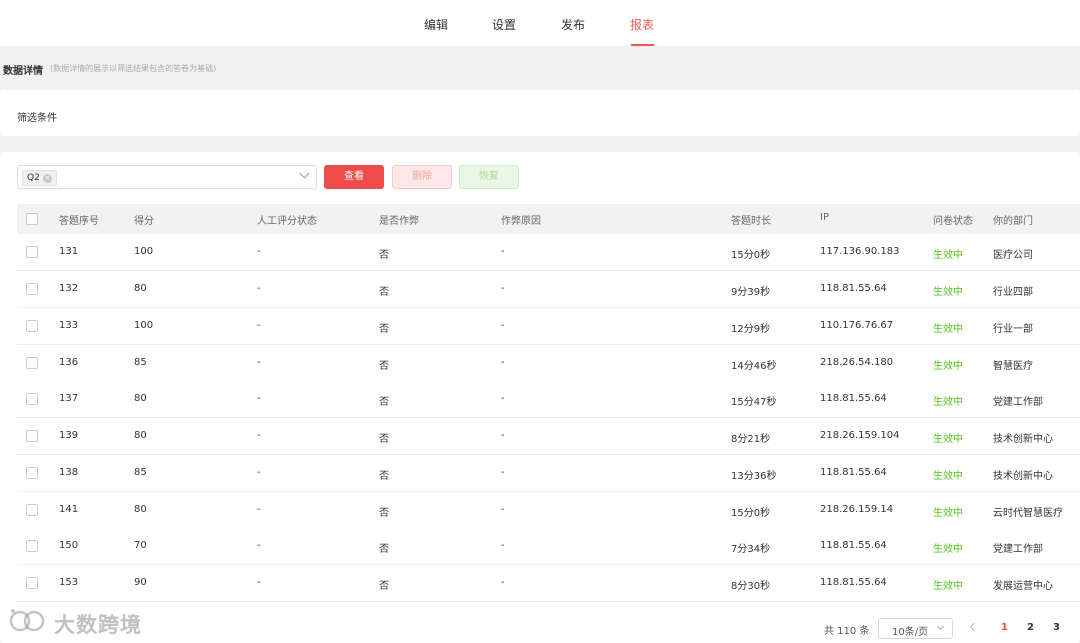 The height and width of the screenshot is (643, 1080). Describe the element at coordinates (504, 24) in the screenshot. I see `tab-settings: 设置` at that location.